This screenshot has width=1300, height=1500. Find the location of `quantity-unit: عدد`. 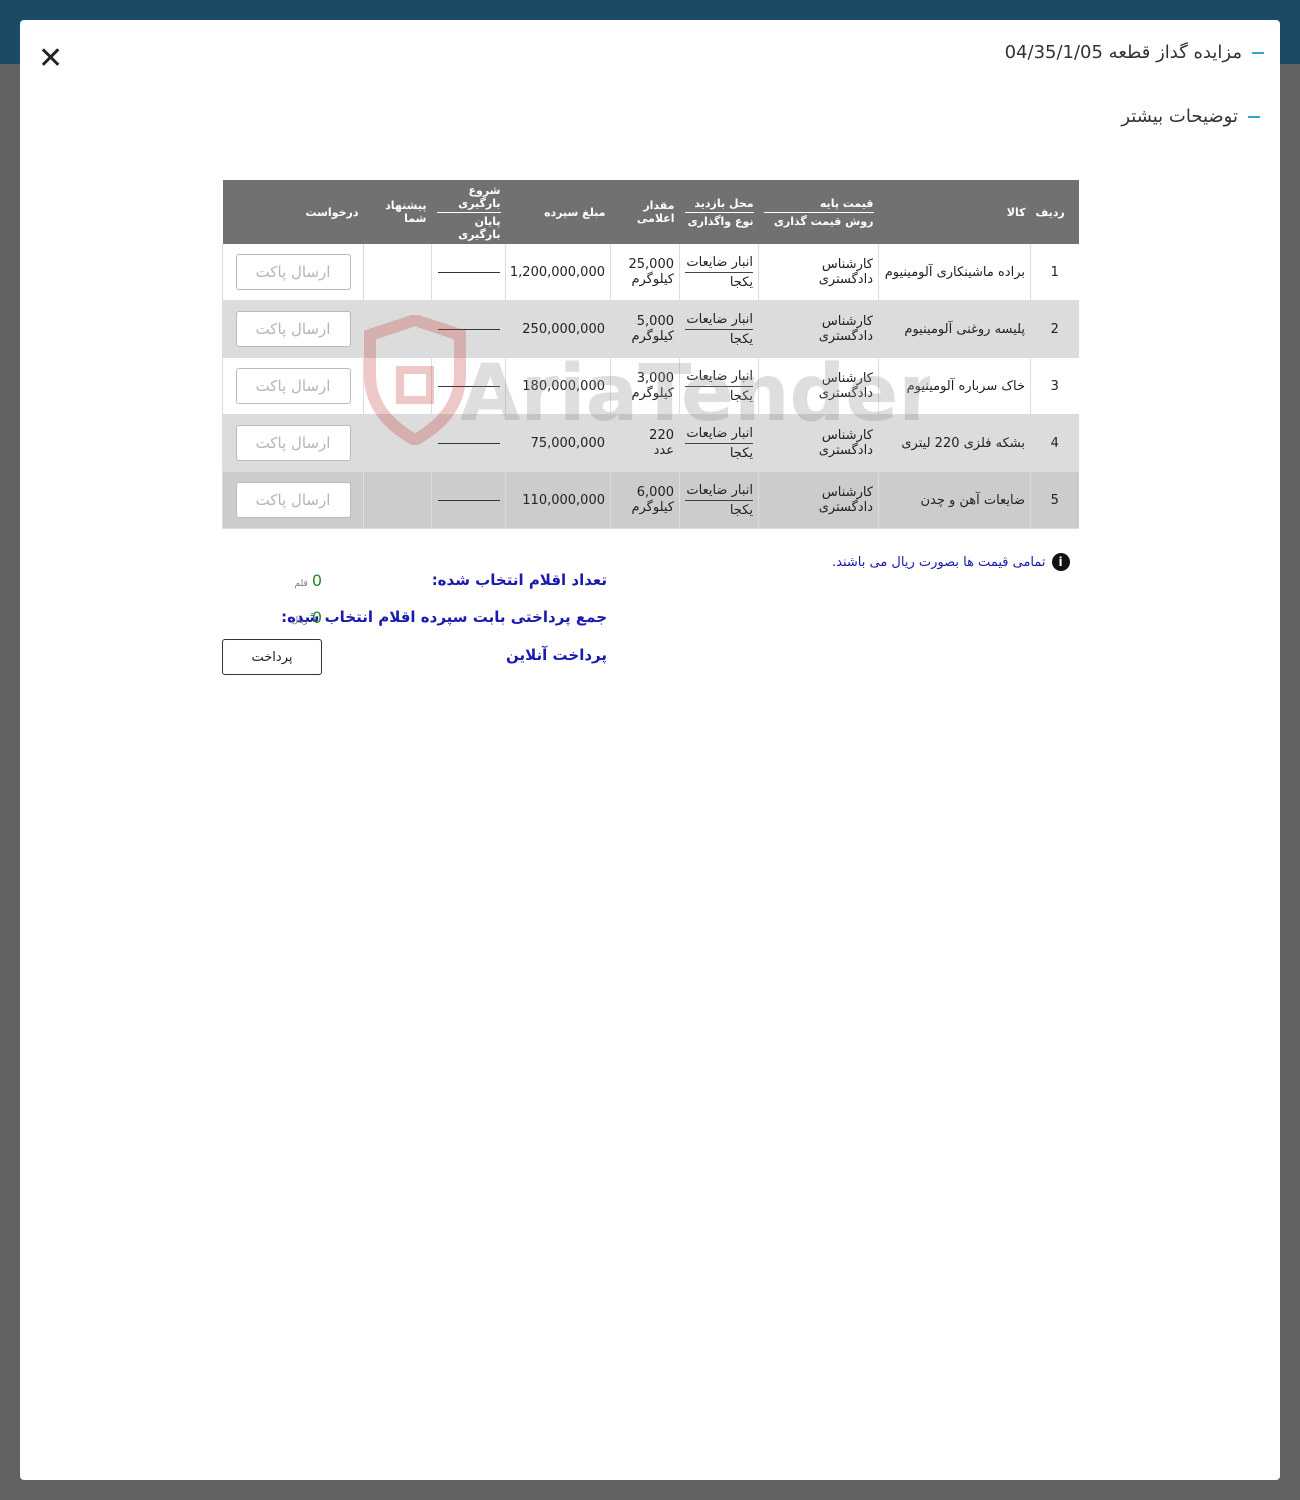

quantity-unit: عدد is located at coordinates (663, 450).